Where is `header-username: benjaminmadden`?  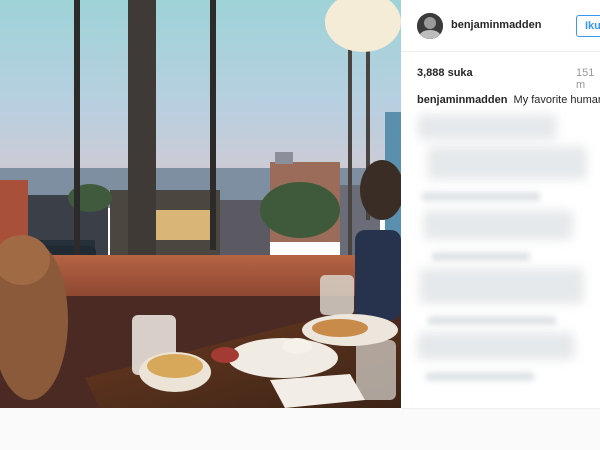
header-username: benjaminmadden is located at coordinates (496, 25).